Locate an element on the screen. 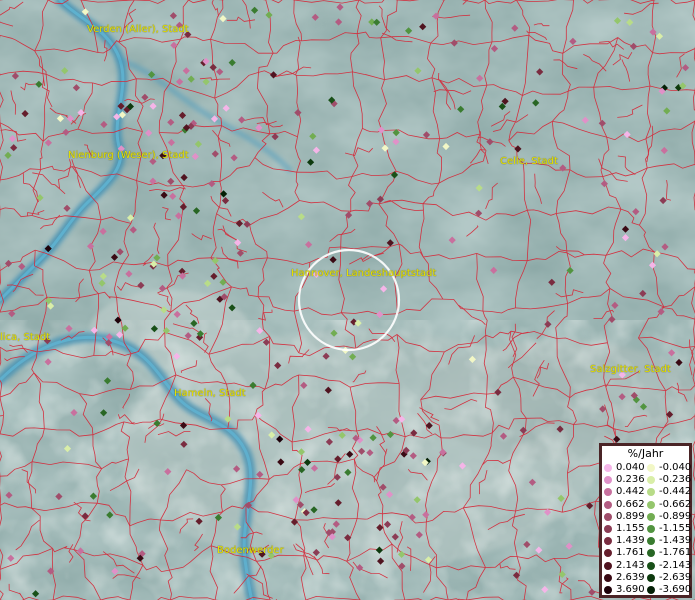  legend-value: 1.439 is located at coordinates (630, 541).